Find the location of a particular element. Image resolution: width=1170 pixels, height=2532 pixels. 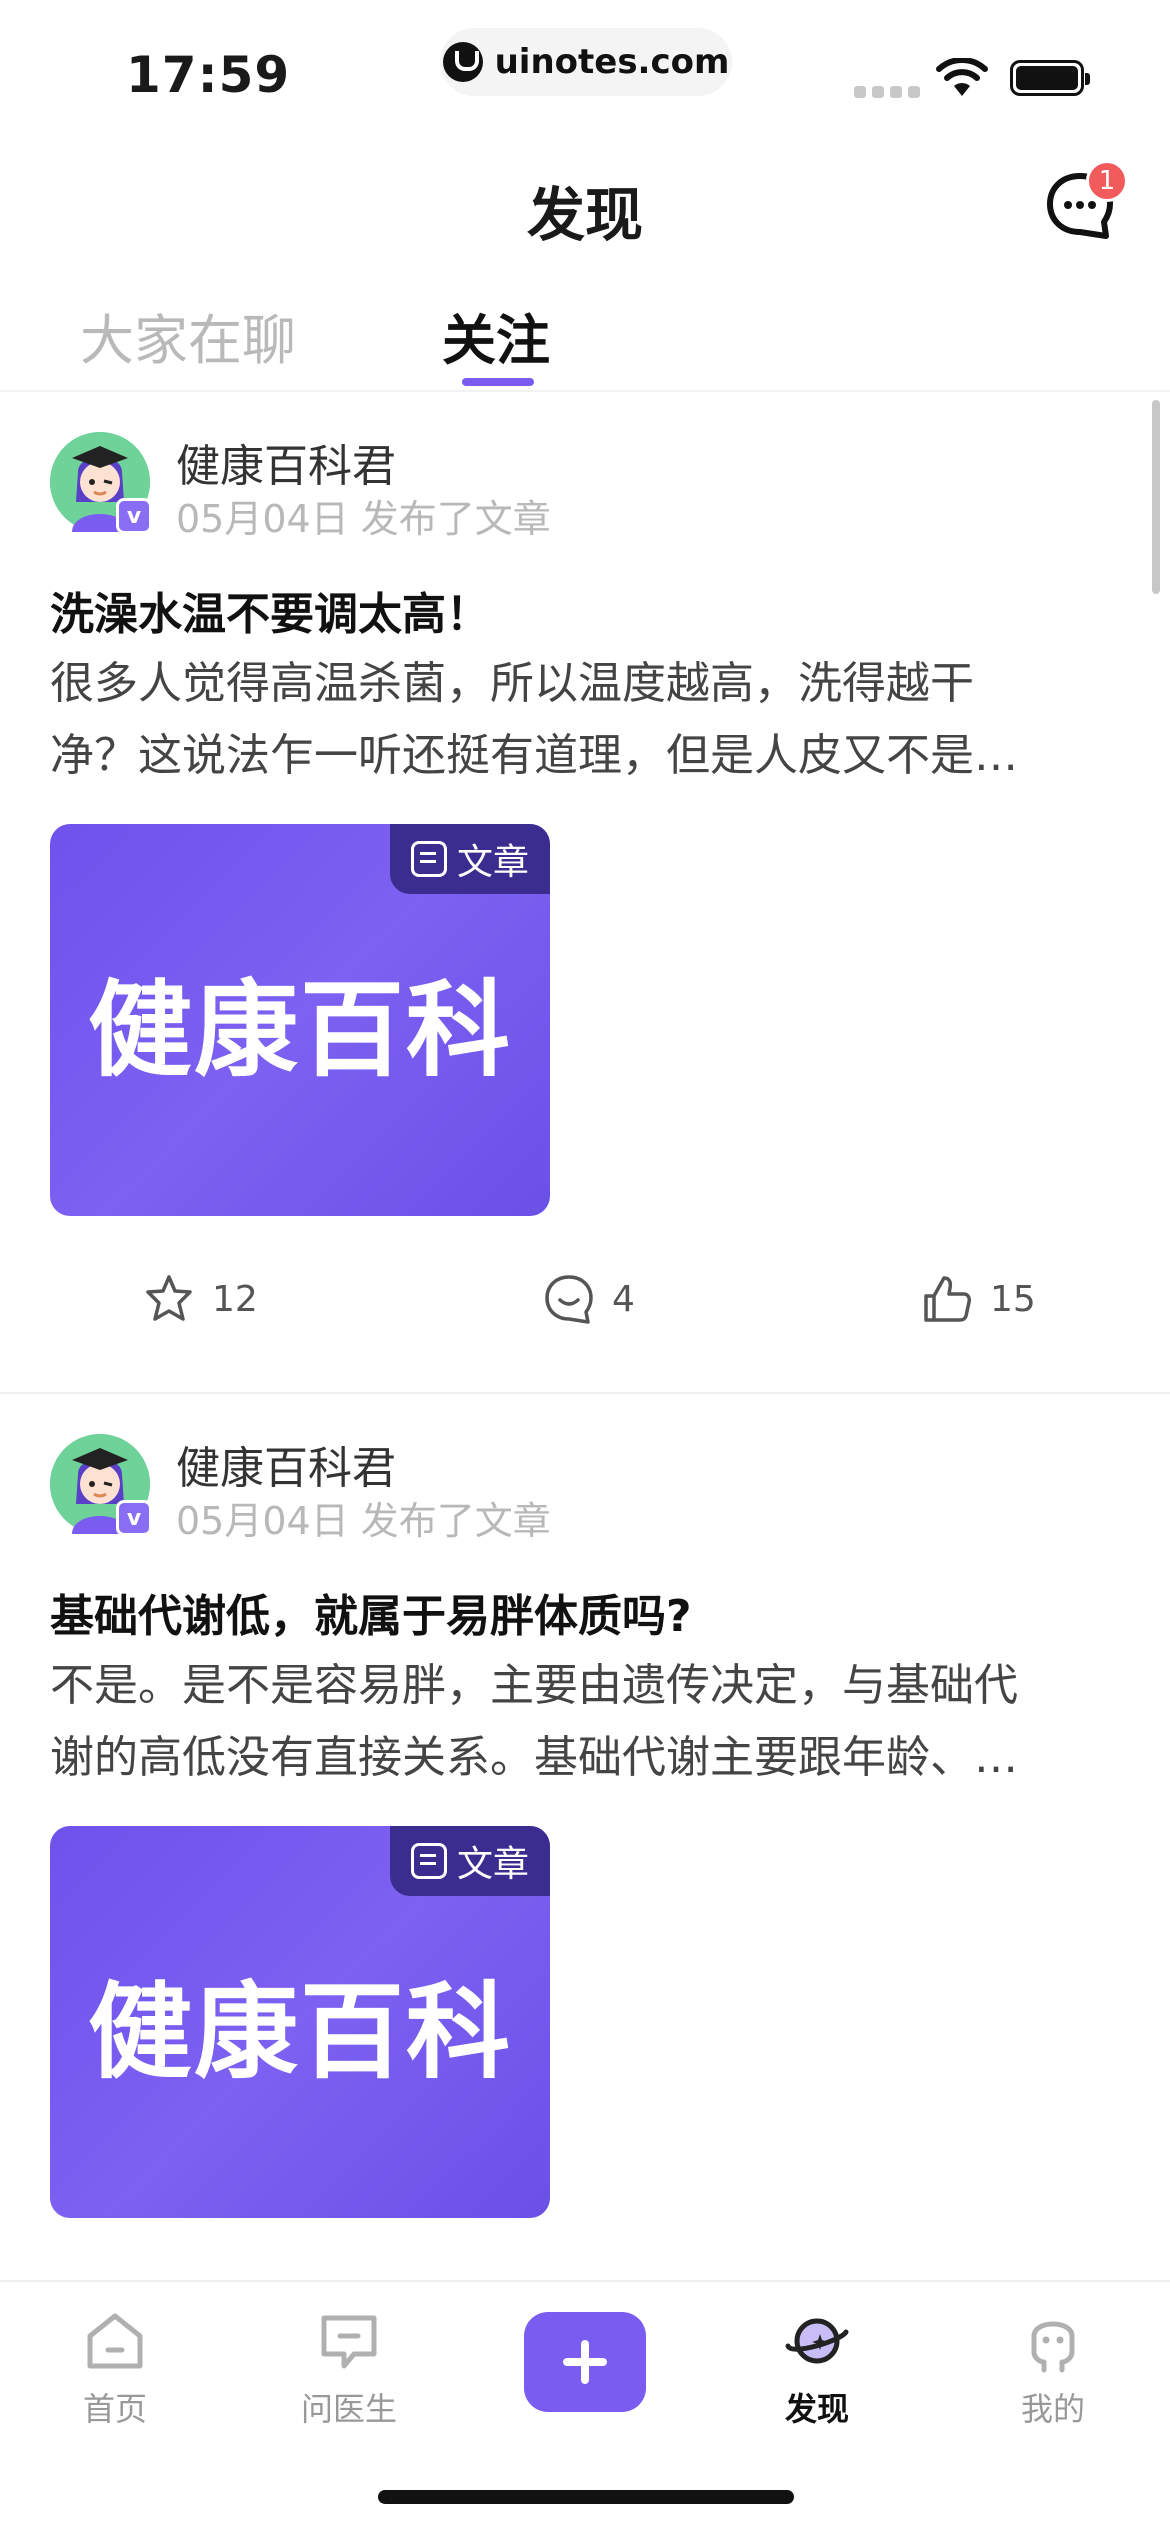

post-title: 洗澡水温不要调太高！ is located at coordinates (270, 610).